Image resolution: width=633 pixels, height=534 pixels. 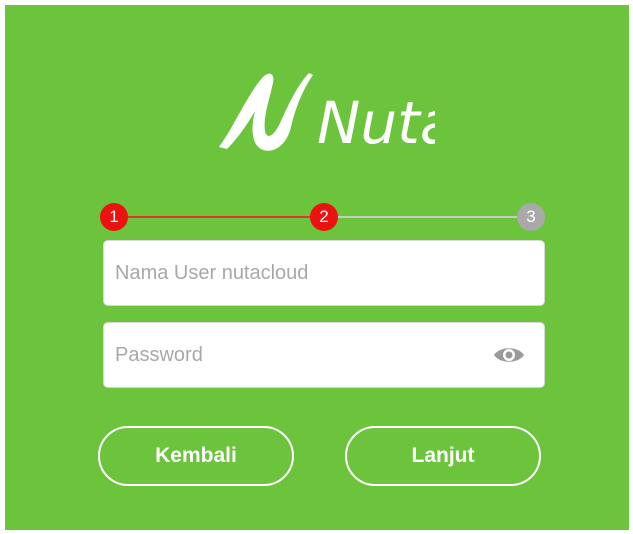 What do you see at coordinates (114, 217) in the screenshot?
I see `step-1-indicator: 1` at bounding box center [114, 217].